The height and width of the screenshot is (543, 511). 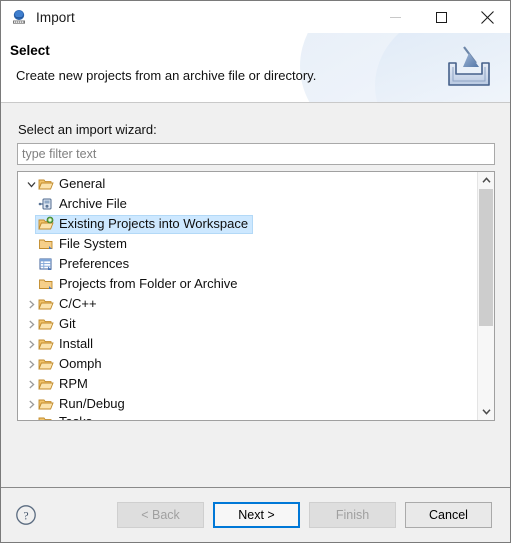 I want to click on tree-item-label: Projects from Folder or Archive, so click(x=148, y=283).